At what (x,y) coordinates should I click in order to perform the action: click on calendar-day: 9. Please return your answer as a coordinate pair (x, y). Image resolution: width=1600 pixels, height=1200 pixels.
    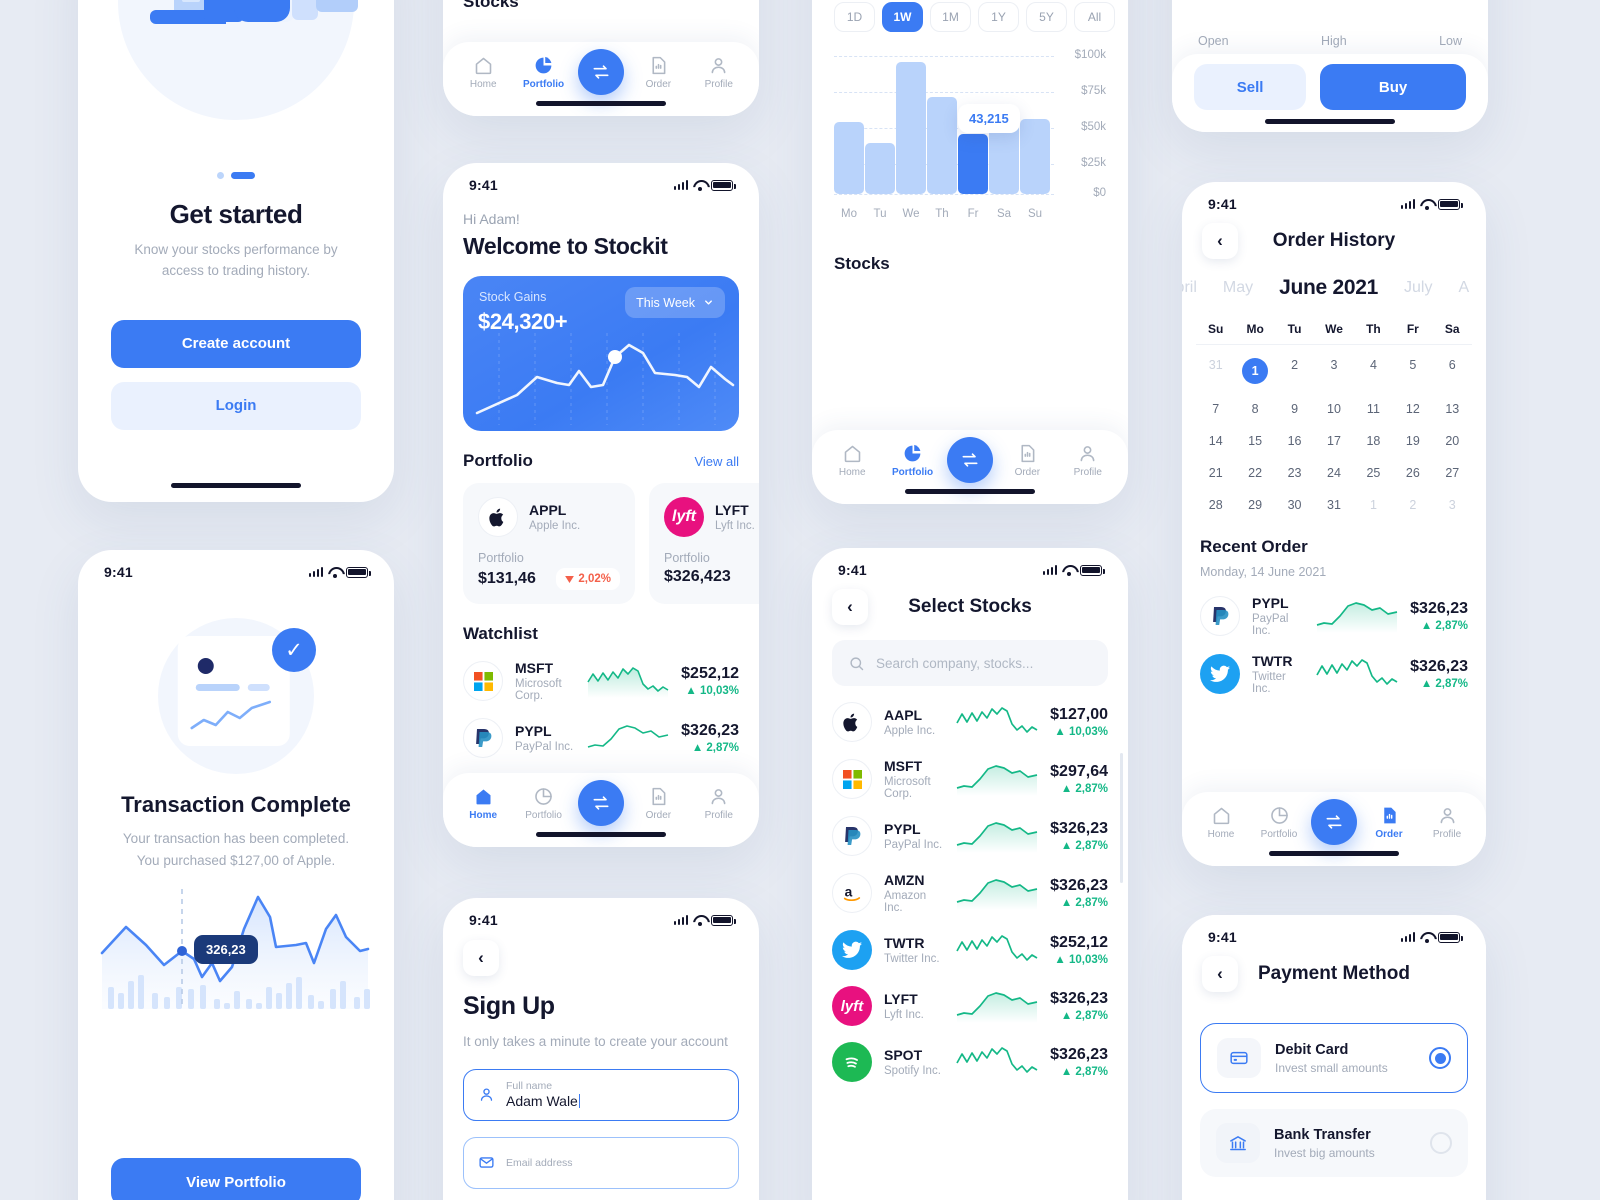
    Looking at the image, I should click on (1294, 409).